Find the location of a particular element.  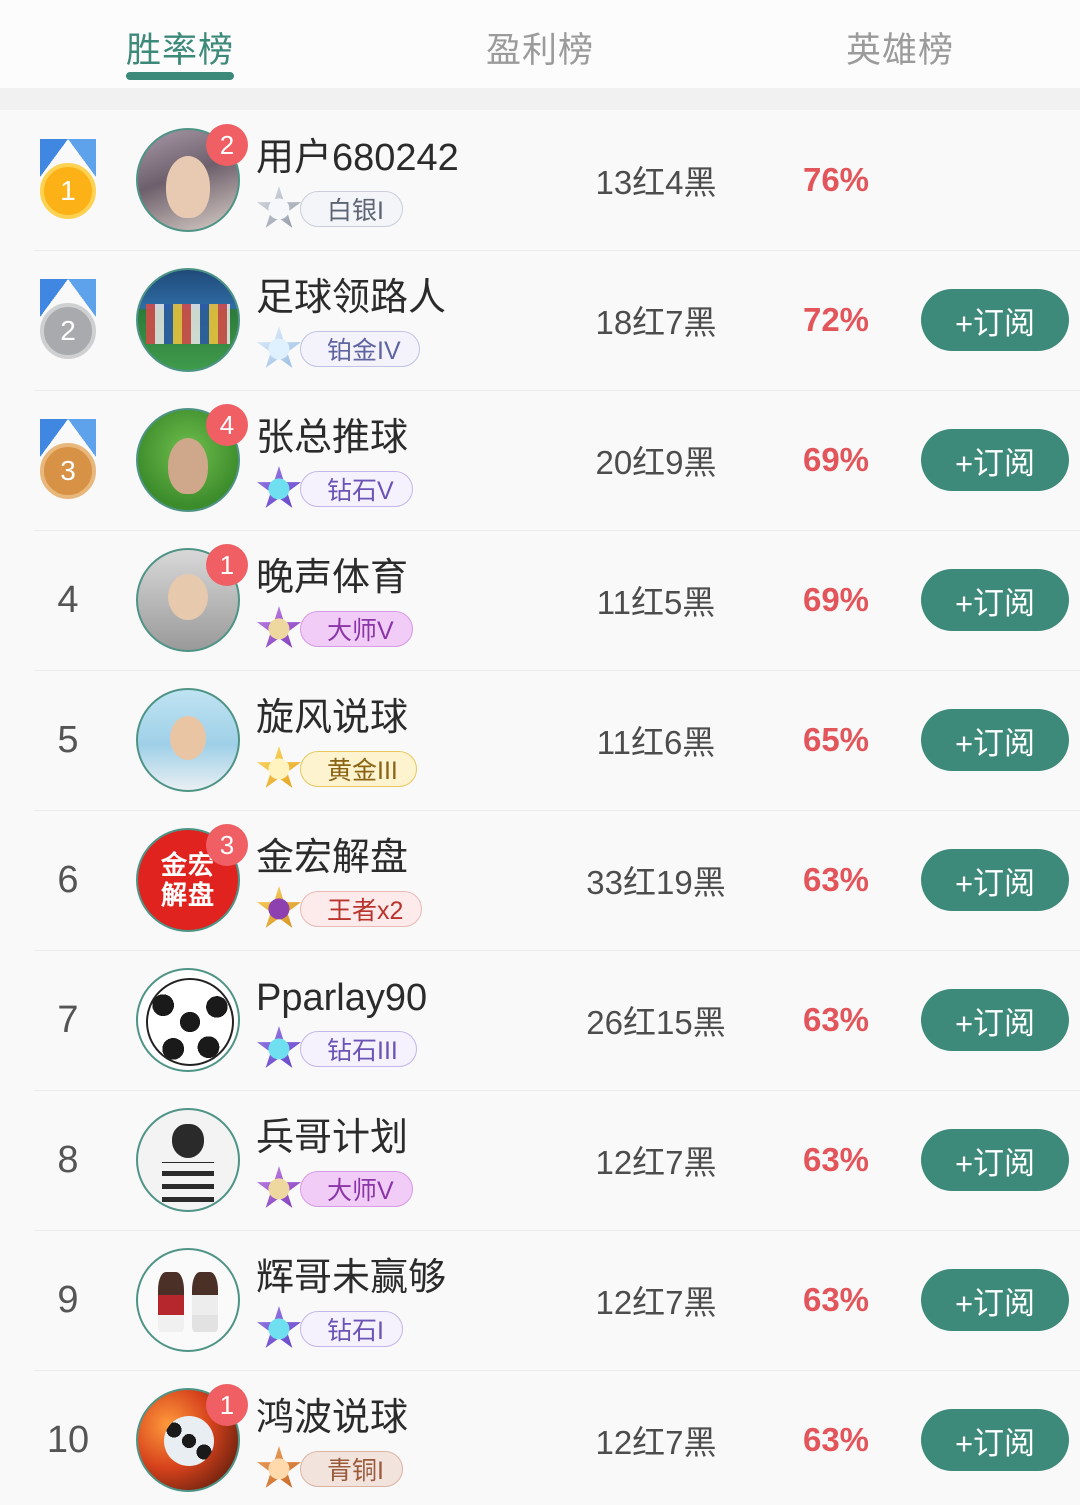

user-info: 用户680242 白银I is located at coordinates (408, 180).